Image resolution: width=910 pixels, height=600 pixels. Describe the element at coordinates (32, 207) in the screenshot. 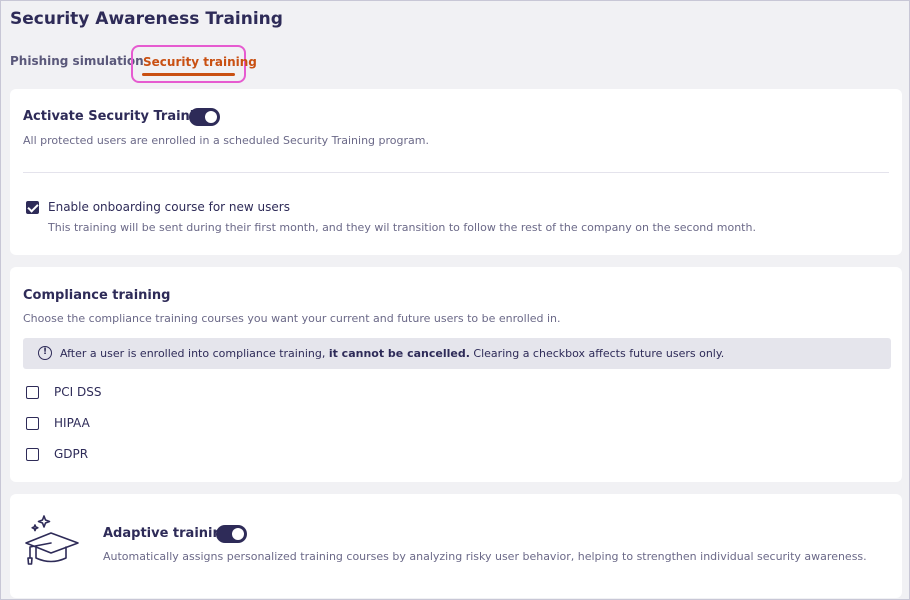

I see `onboarding-checkbox` at that location.